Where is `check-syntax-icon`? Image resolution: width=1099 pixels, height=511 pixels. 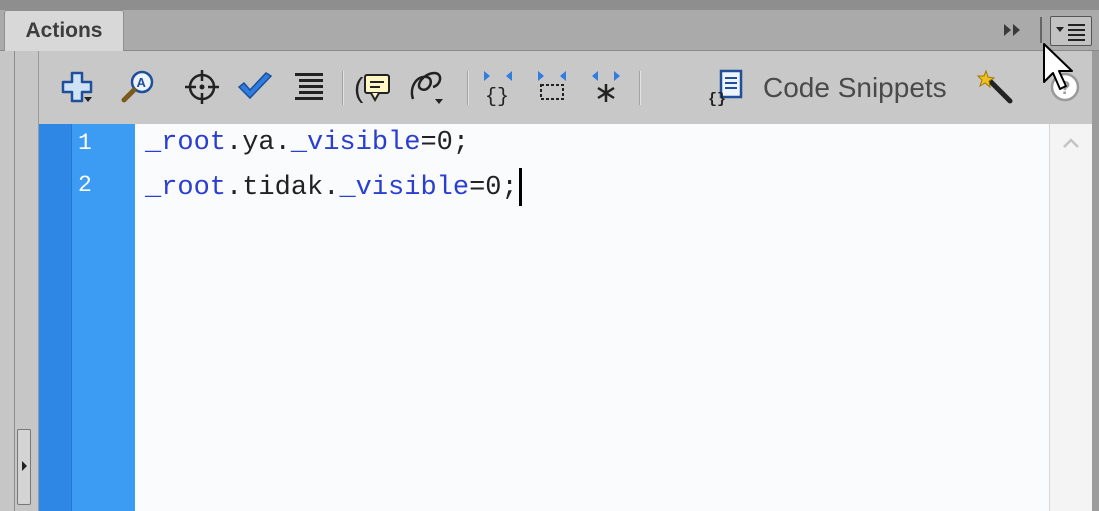
check-syntax-icon is located at coordinates (255, 87).